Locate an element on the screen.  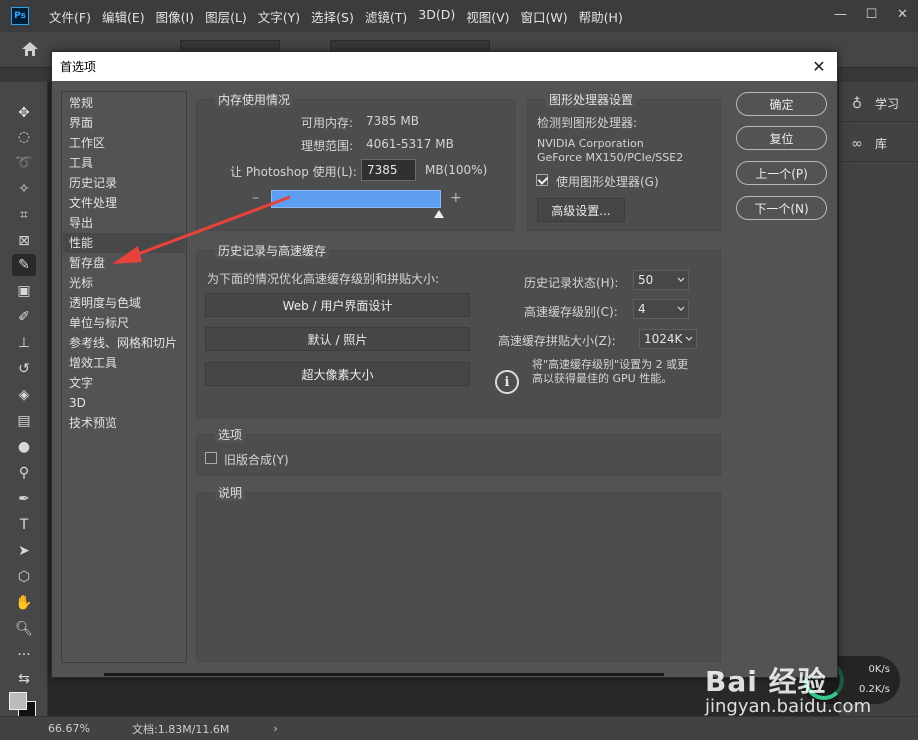
zoom-tool-icon: 🔍︎ is located at coordinates (24, 629).